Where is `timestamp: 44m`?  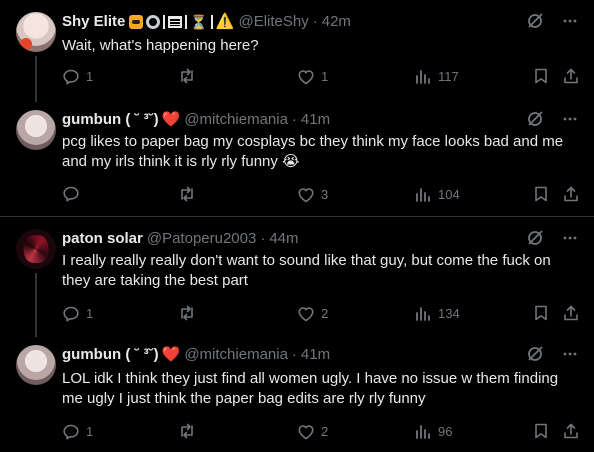 timestamp: 44m is located at coordinates (283, 239).